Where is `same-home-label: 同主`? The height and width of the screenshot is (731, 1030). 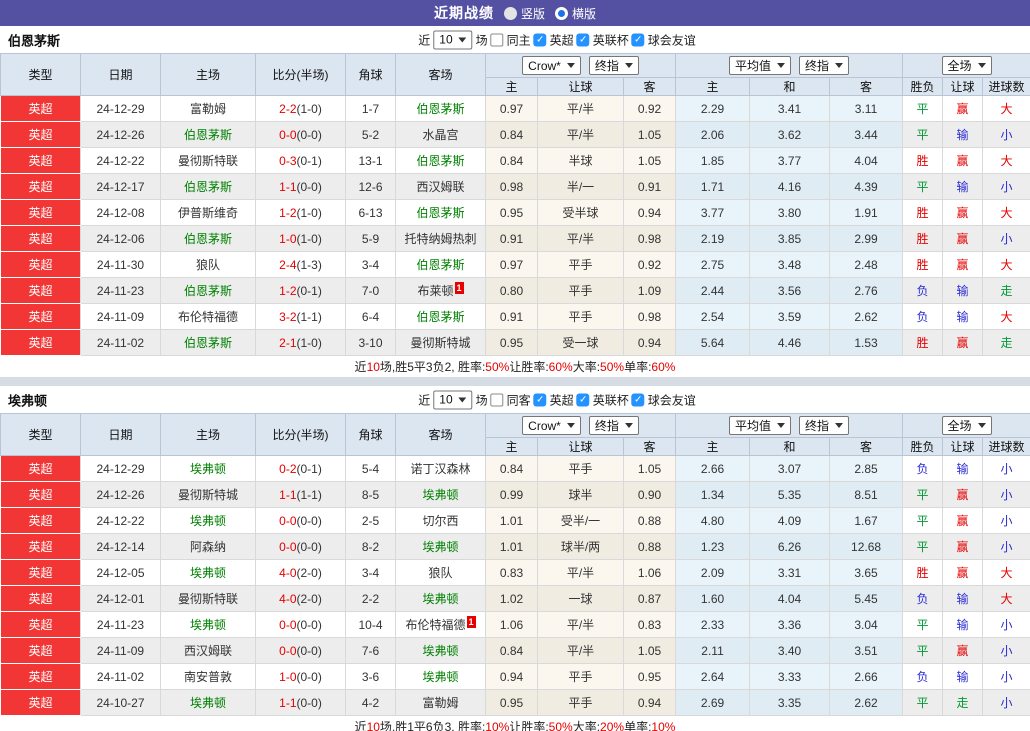 same-home-label: 同主 is located at coordinates (518, 40).